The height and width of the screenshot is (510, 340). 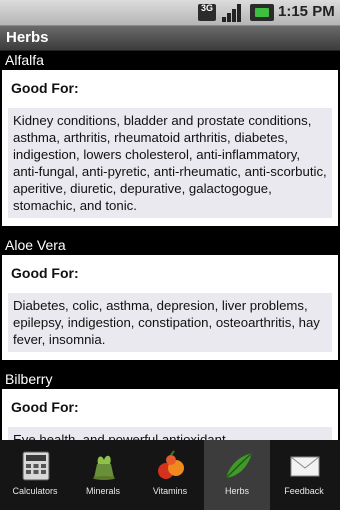 What do you see at coordinates (233, 12) in the screenshot?
I see `signal-icon` at bounding box center [233, 12].